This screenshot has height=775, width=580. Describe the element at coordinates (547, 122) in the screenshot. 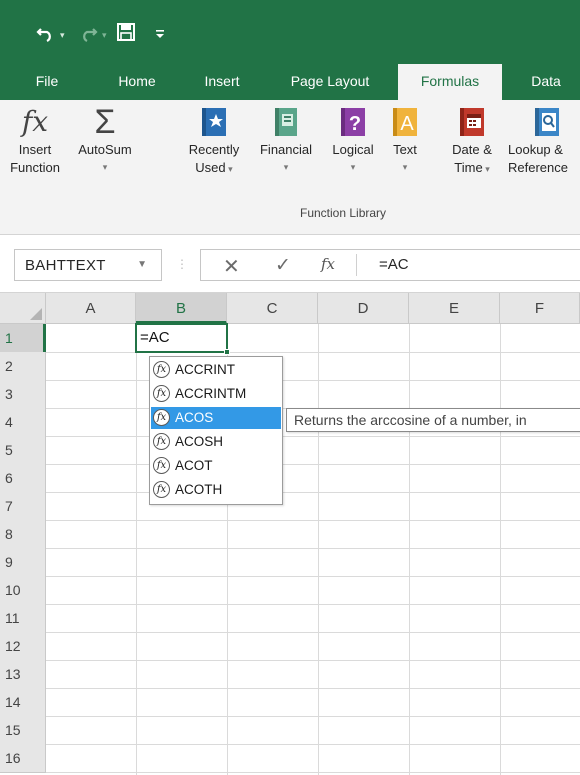

I see `lookup-book-icon` at that location.